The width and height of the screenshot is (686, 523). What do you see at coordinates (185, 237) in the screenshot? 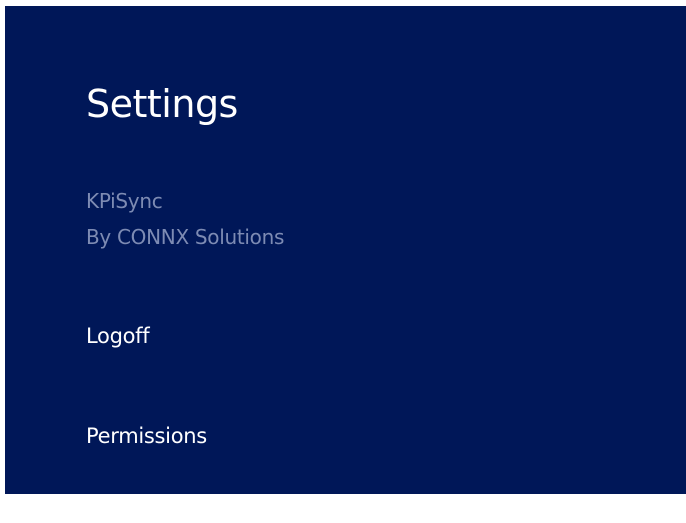
I see `app-publisher: By CONNX Solutions` at bounding box center [185, 237].